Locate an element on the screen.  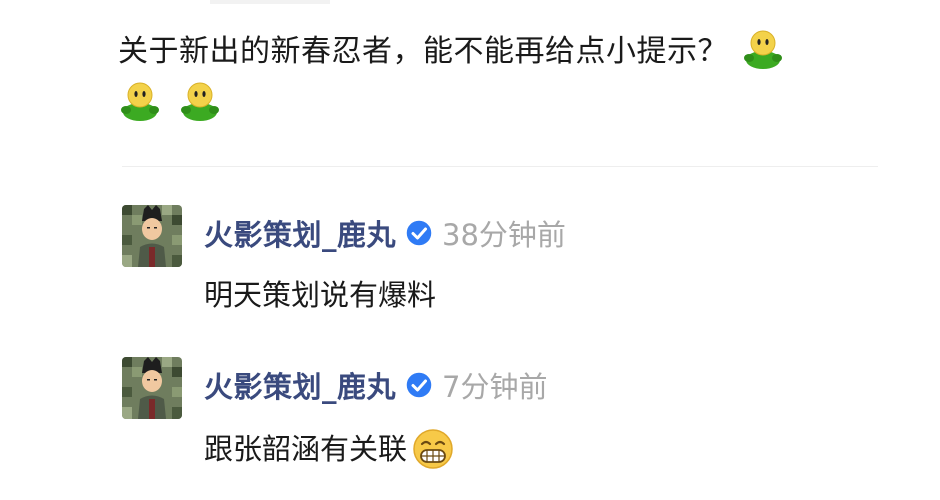
comment-header: 火影策划_鹿丸 7分钟前 is located at coordinates (375, 385).